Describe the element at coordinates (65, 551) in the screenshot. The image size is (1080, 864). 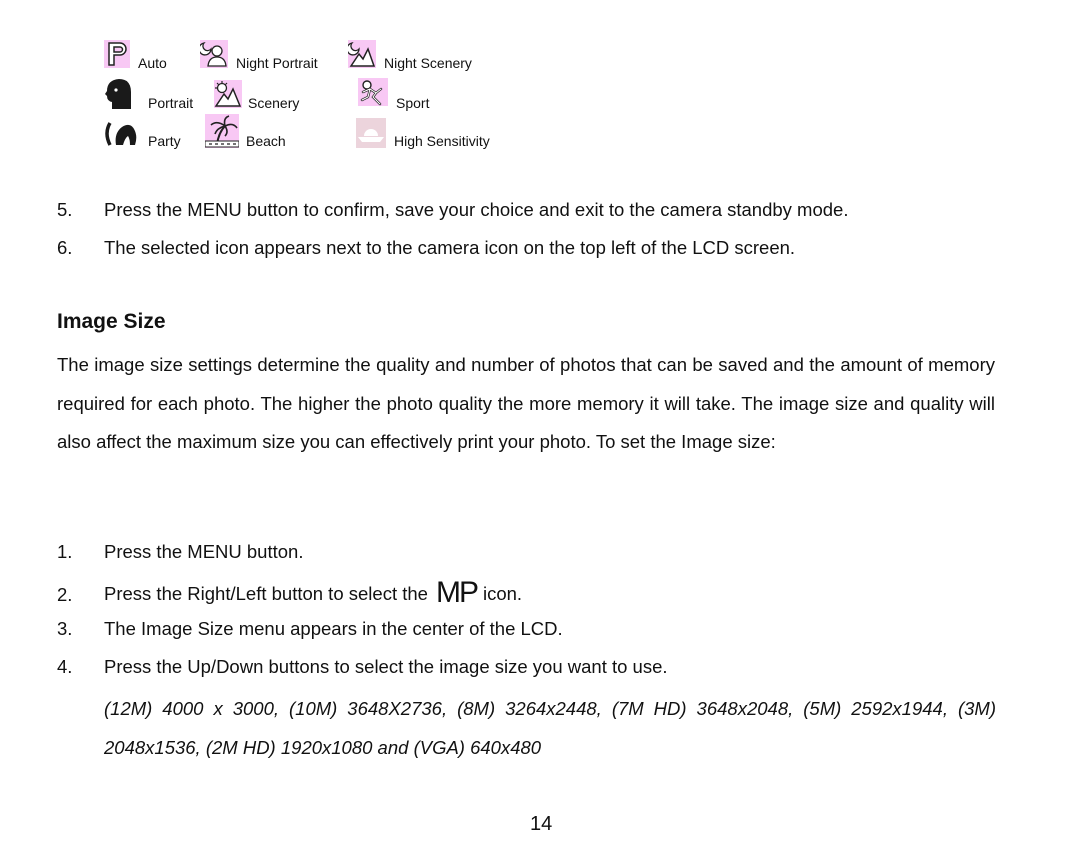
I see `step-number: 1.` at that location.